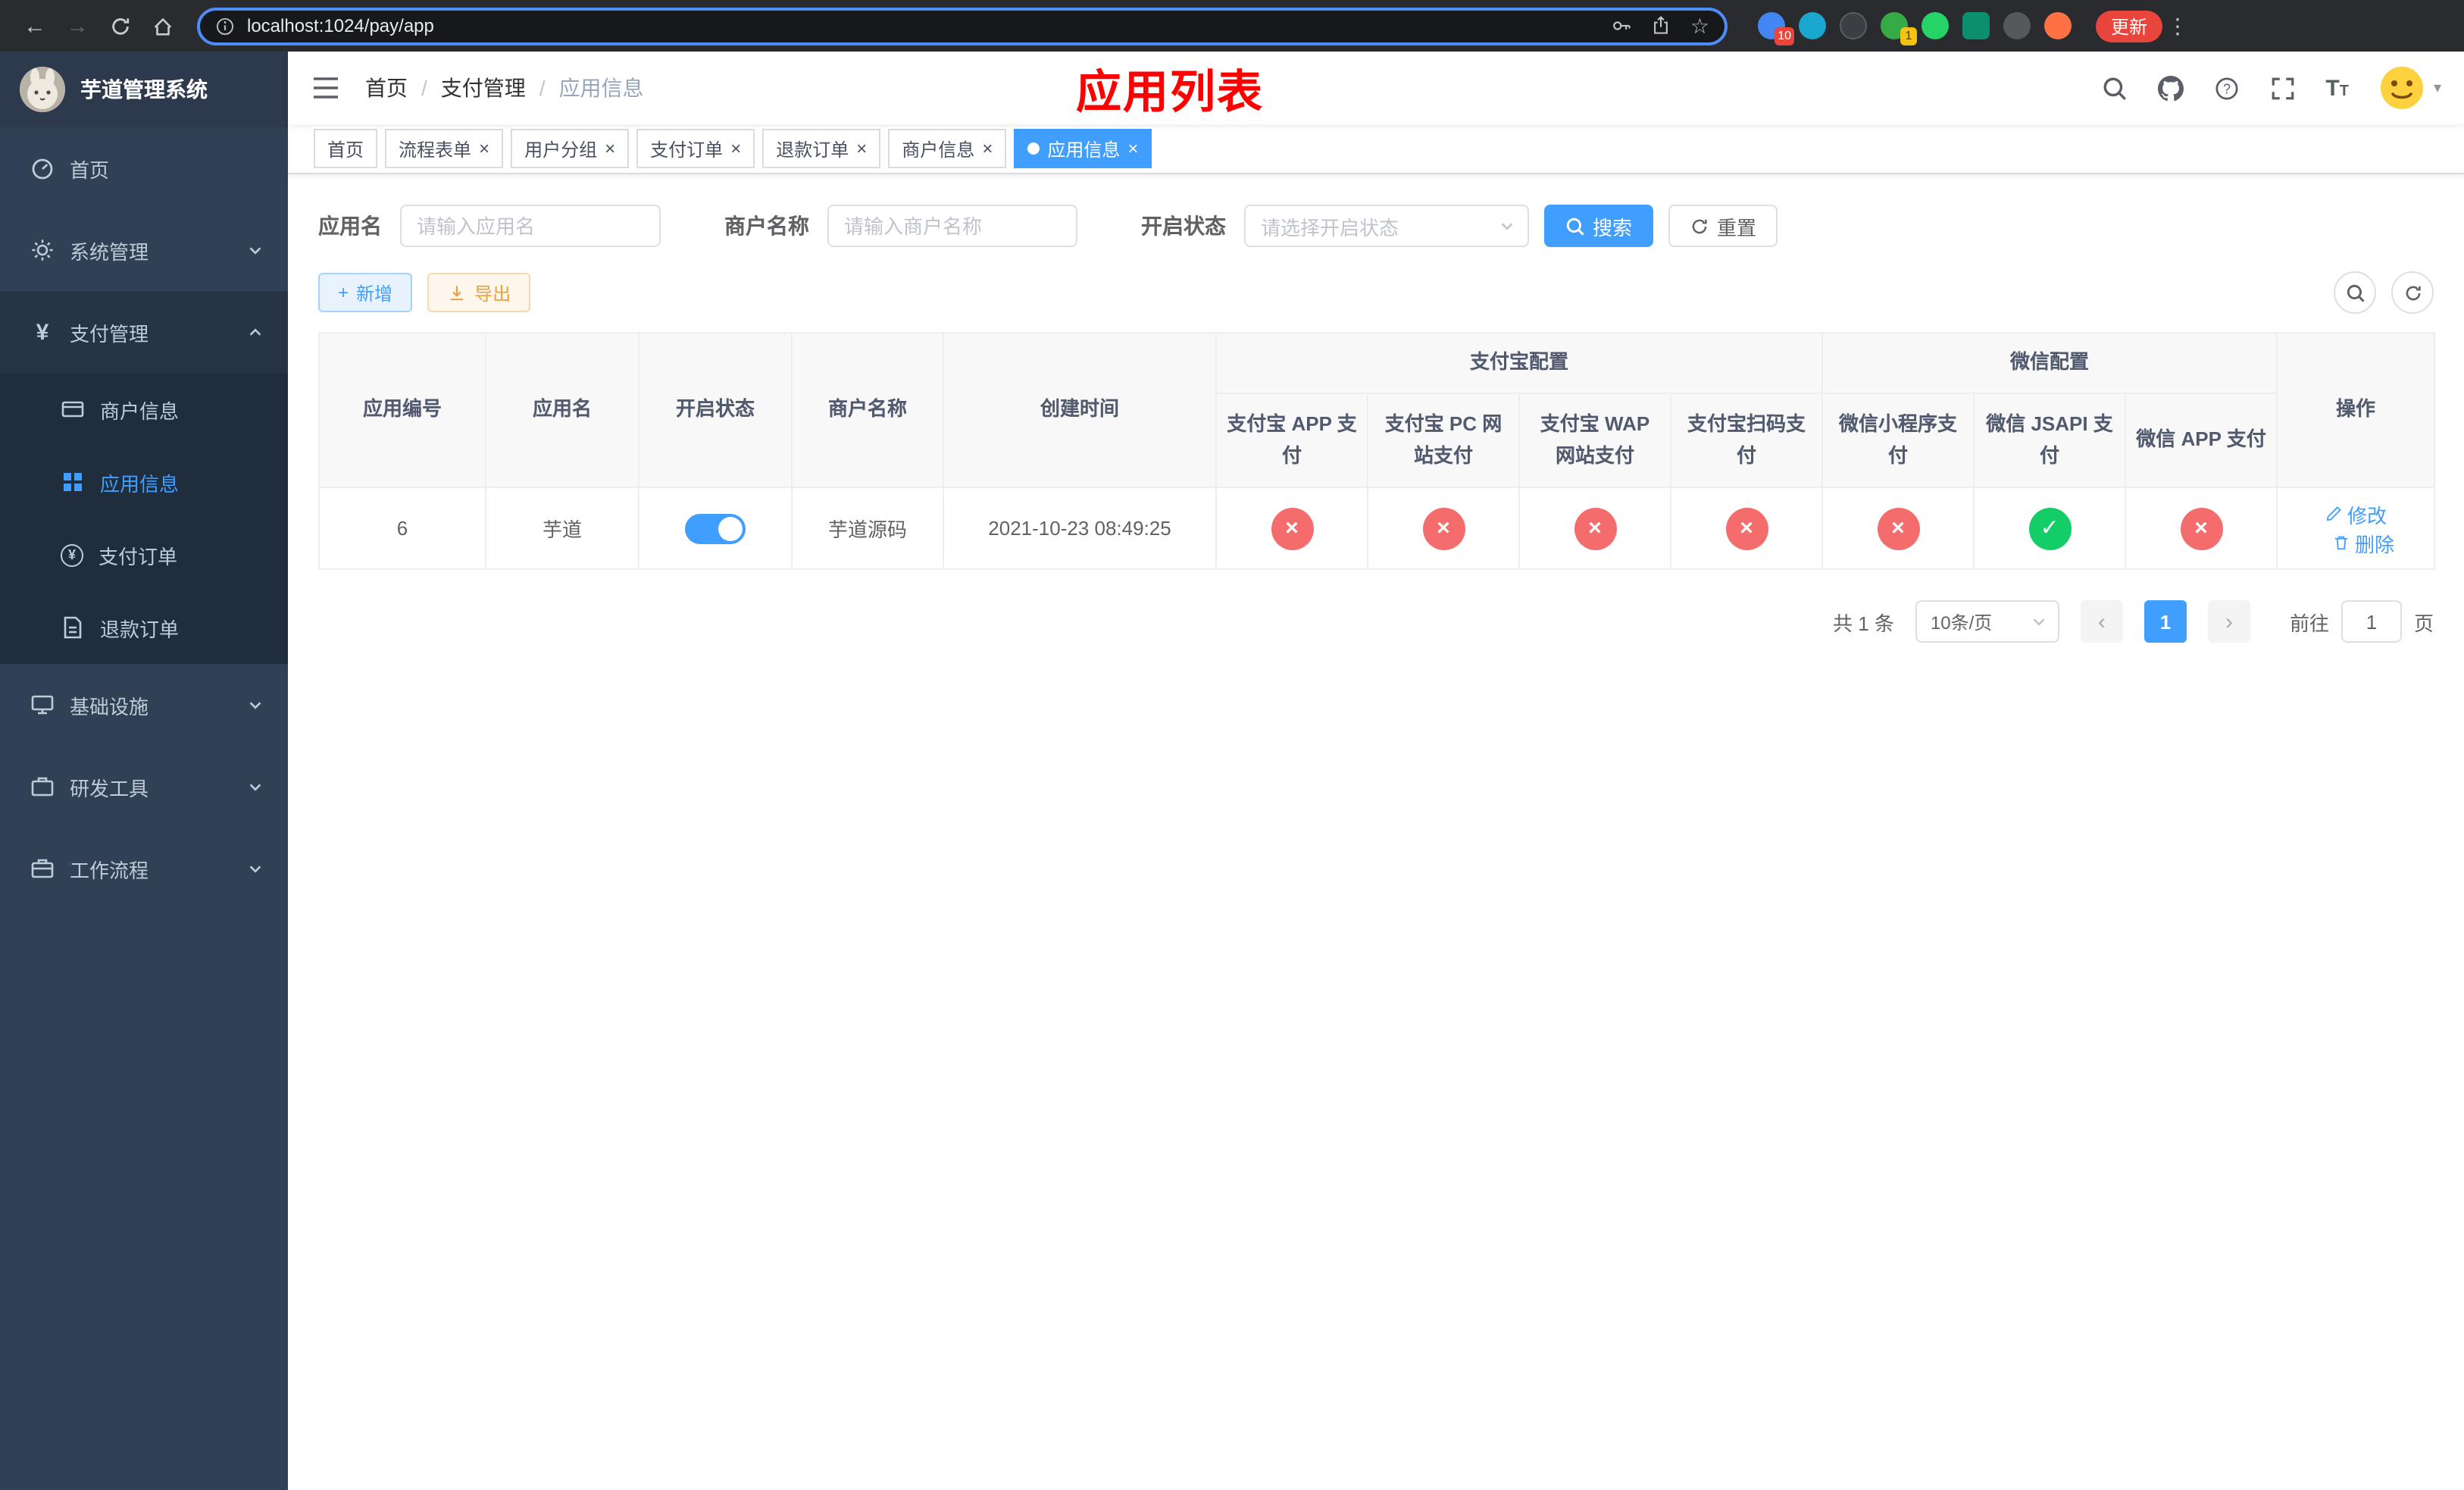 This screenshot has width=2464, height=1490. What do you see at coordinates (2177, 26) in the screenshot?
I see `browser-menu-icon: ⋮` at bounding box center [2177, 26].